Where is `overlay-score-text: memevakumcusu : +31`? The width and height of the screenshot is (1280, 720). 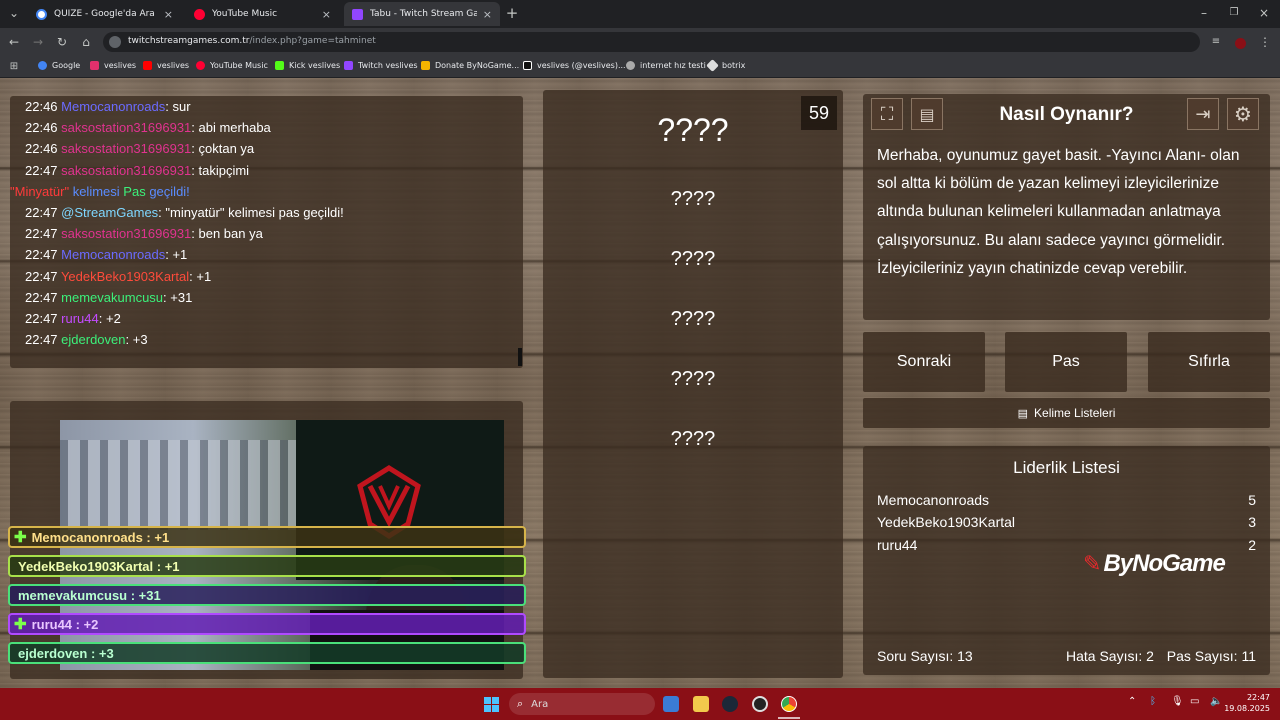 overlay-score-text: memevakumcusu : +31 is located at coordinates (89, 595).